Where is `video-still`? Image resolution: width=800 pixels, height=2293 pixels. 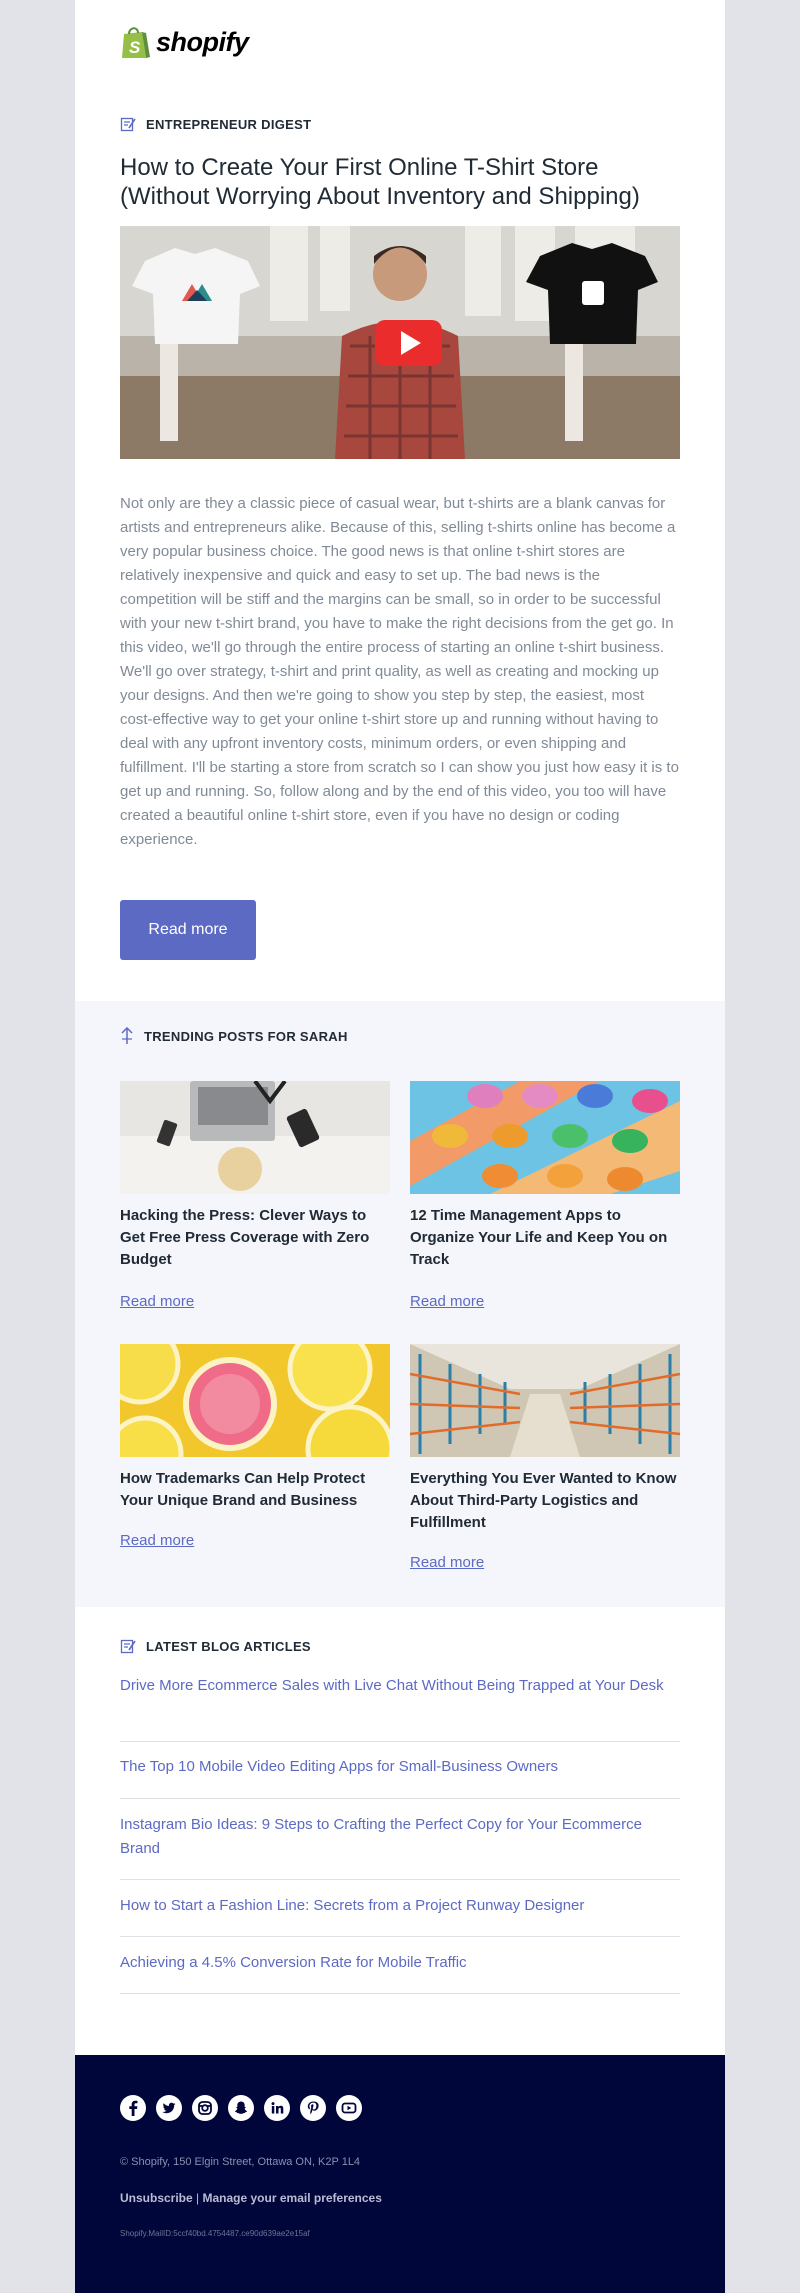
video-still is located at coordinates (400, 342).